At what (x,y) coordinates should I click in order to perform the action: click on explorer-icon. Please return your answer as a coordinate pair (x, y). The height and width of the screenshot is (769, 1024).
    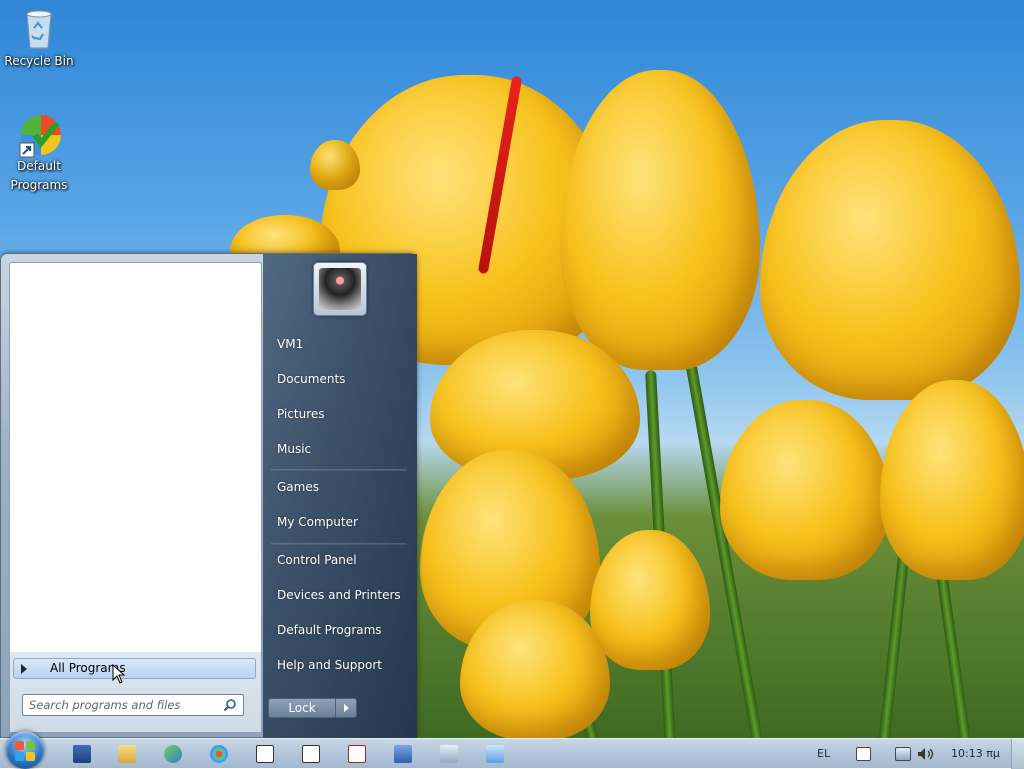
    Looking at the image, I should click on (127, 754).